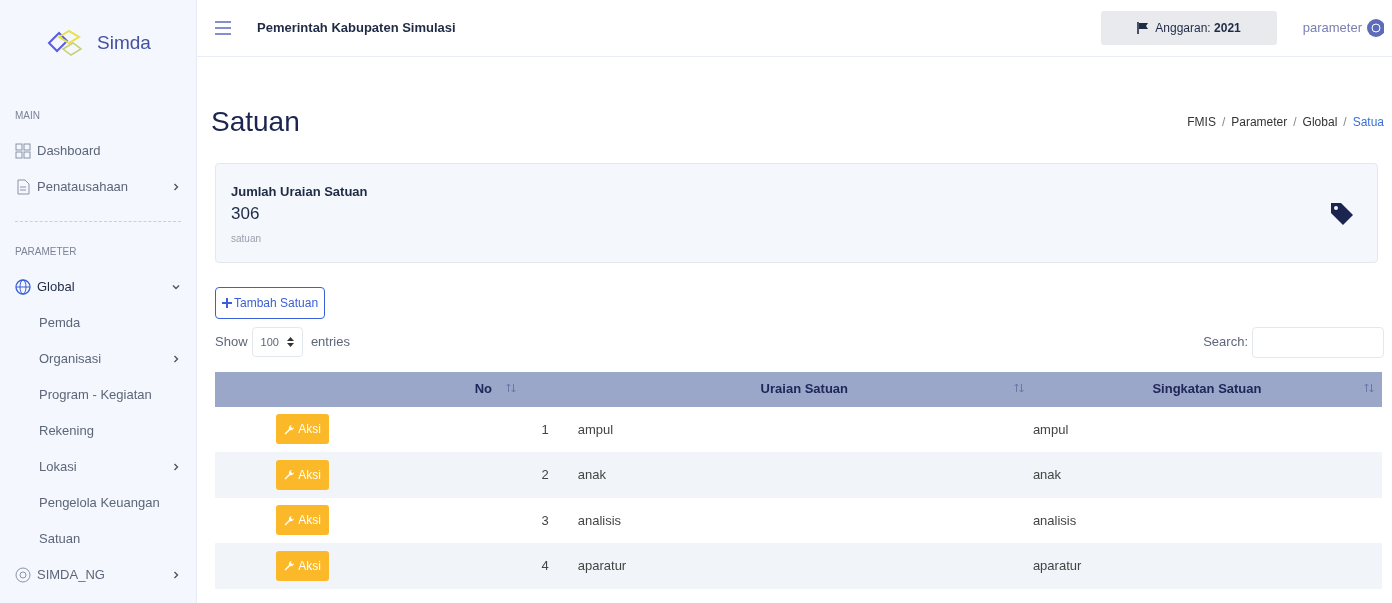  I want to click on breadcrumb-item: Satua, so click(1368, 122).